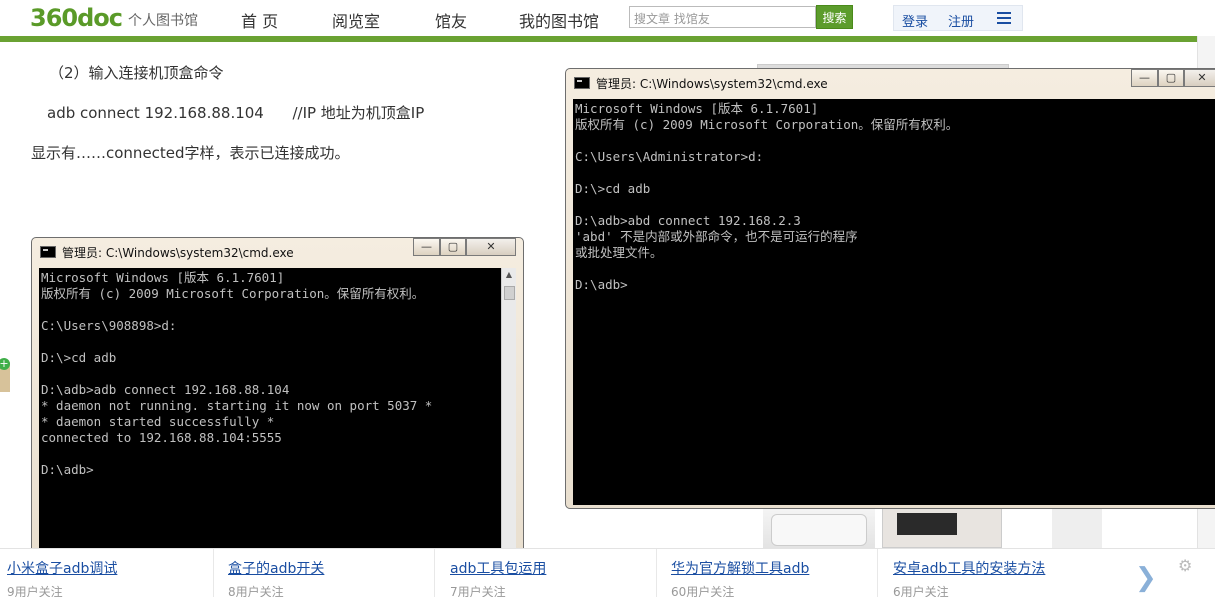  Describe the element at coordinates (163, 21) in the screenshot. I see `site-logo-subtitle: 个人图书馆` at that location.